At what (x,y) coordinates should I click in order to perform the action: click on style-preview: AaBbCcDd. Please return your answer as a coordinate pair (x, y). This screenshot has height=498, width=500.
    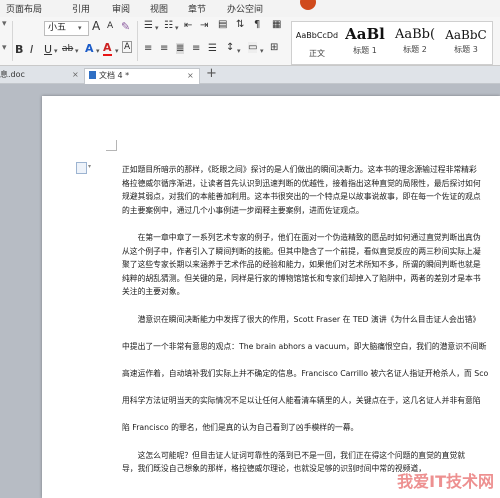
    Looking at the image, I should click on (317, 35).